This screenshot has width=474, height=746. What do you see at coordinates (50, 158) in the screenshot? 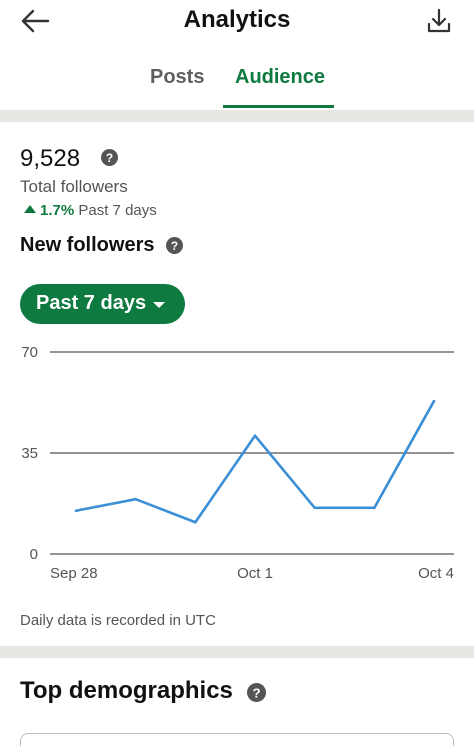
I see `total-followers-value: 9,528` at bounding box center [50, 158].